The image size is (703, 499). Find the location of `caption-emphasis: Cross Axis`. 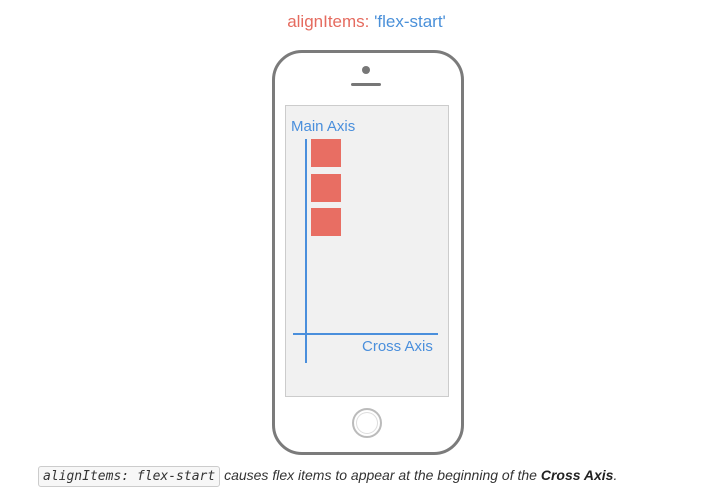

caption-emphasis: Cross Axis is located at coordinates (577, 475).